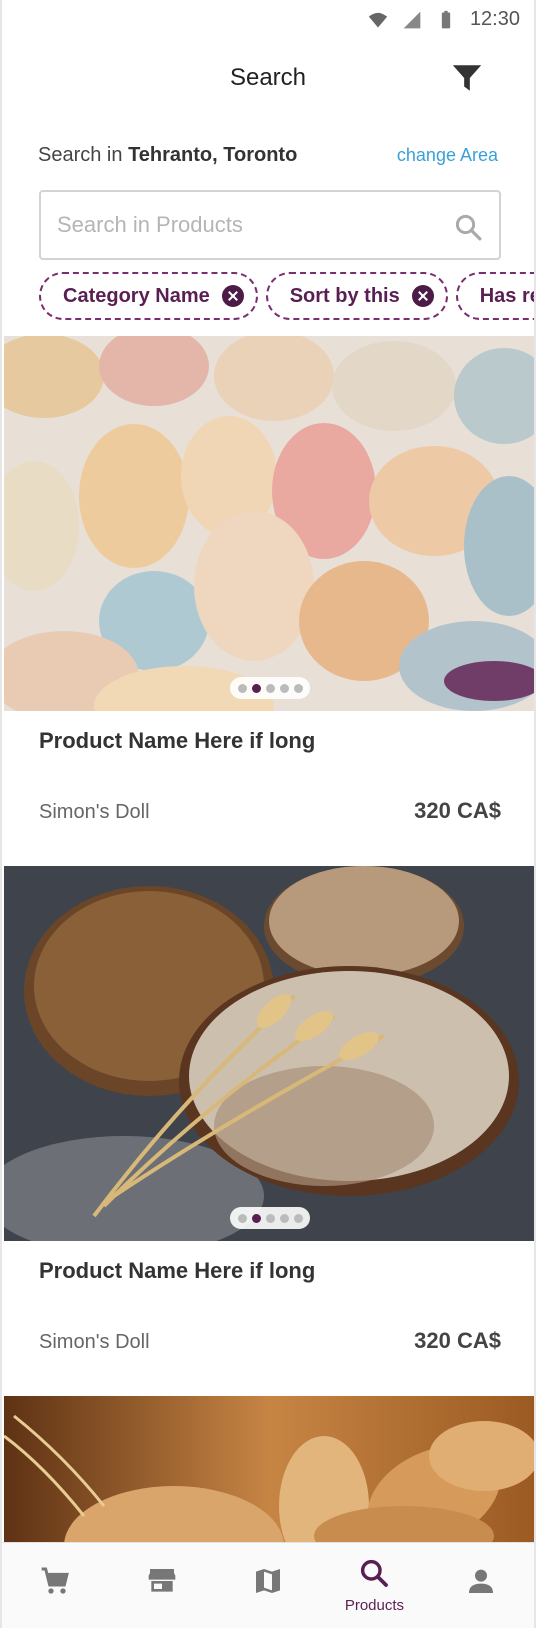 Image resolution: width=536 pixels, height=1628 pixels. Describe the element at coordinates (480, 1581) in the screenshot. I see `person-icon` at that location.